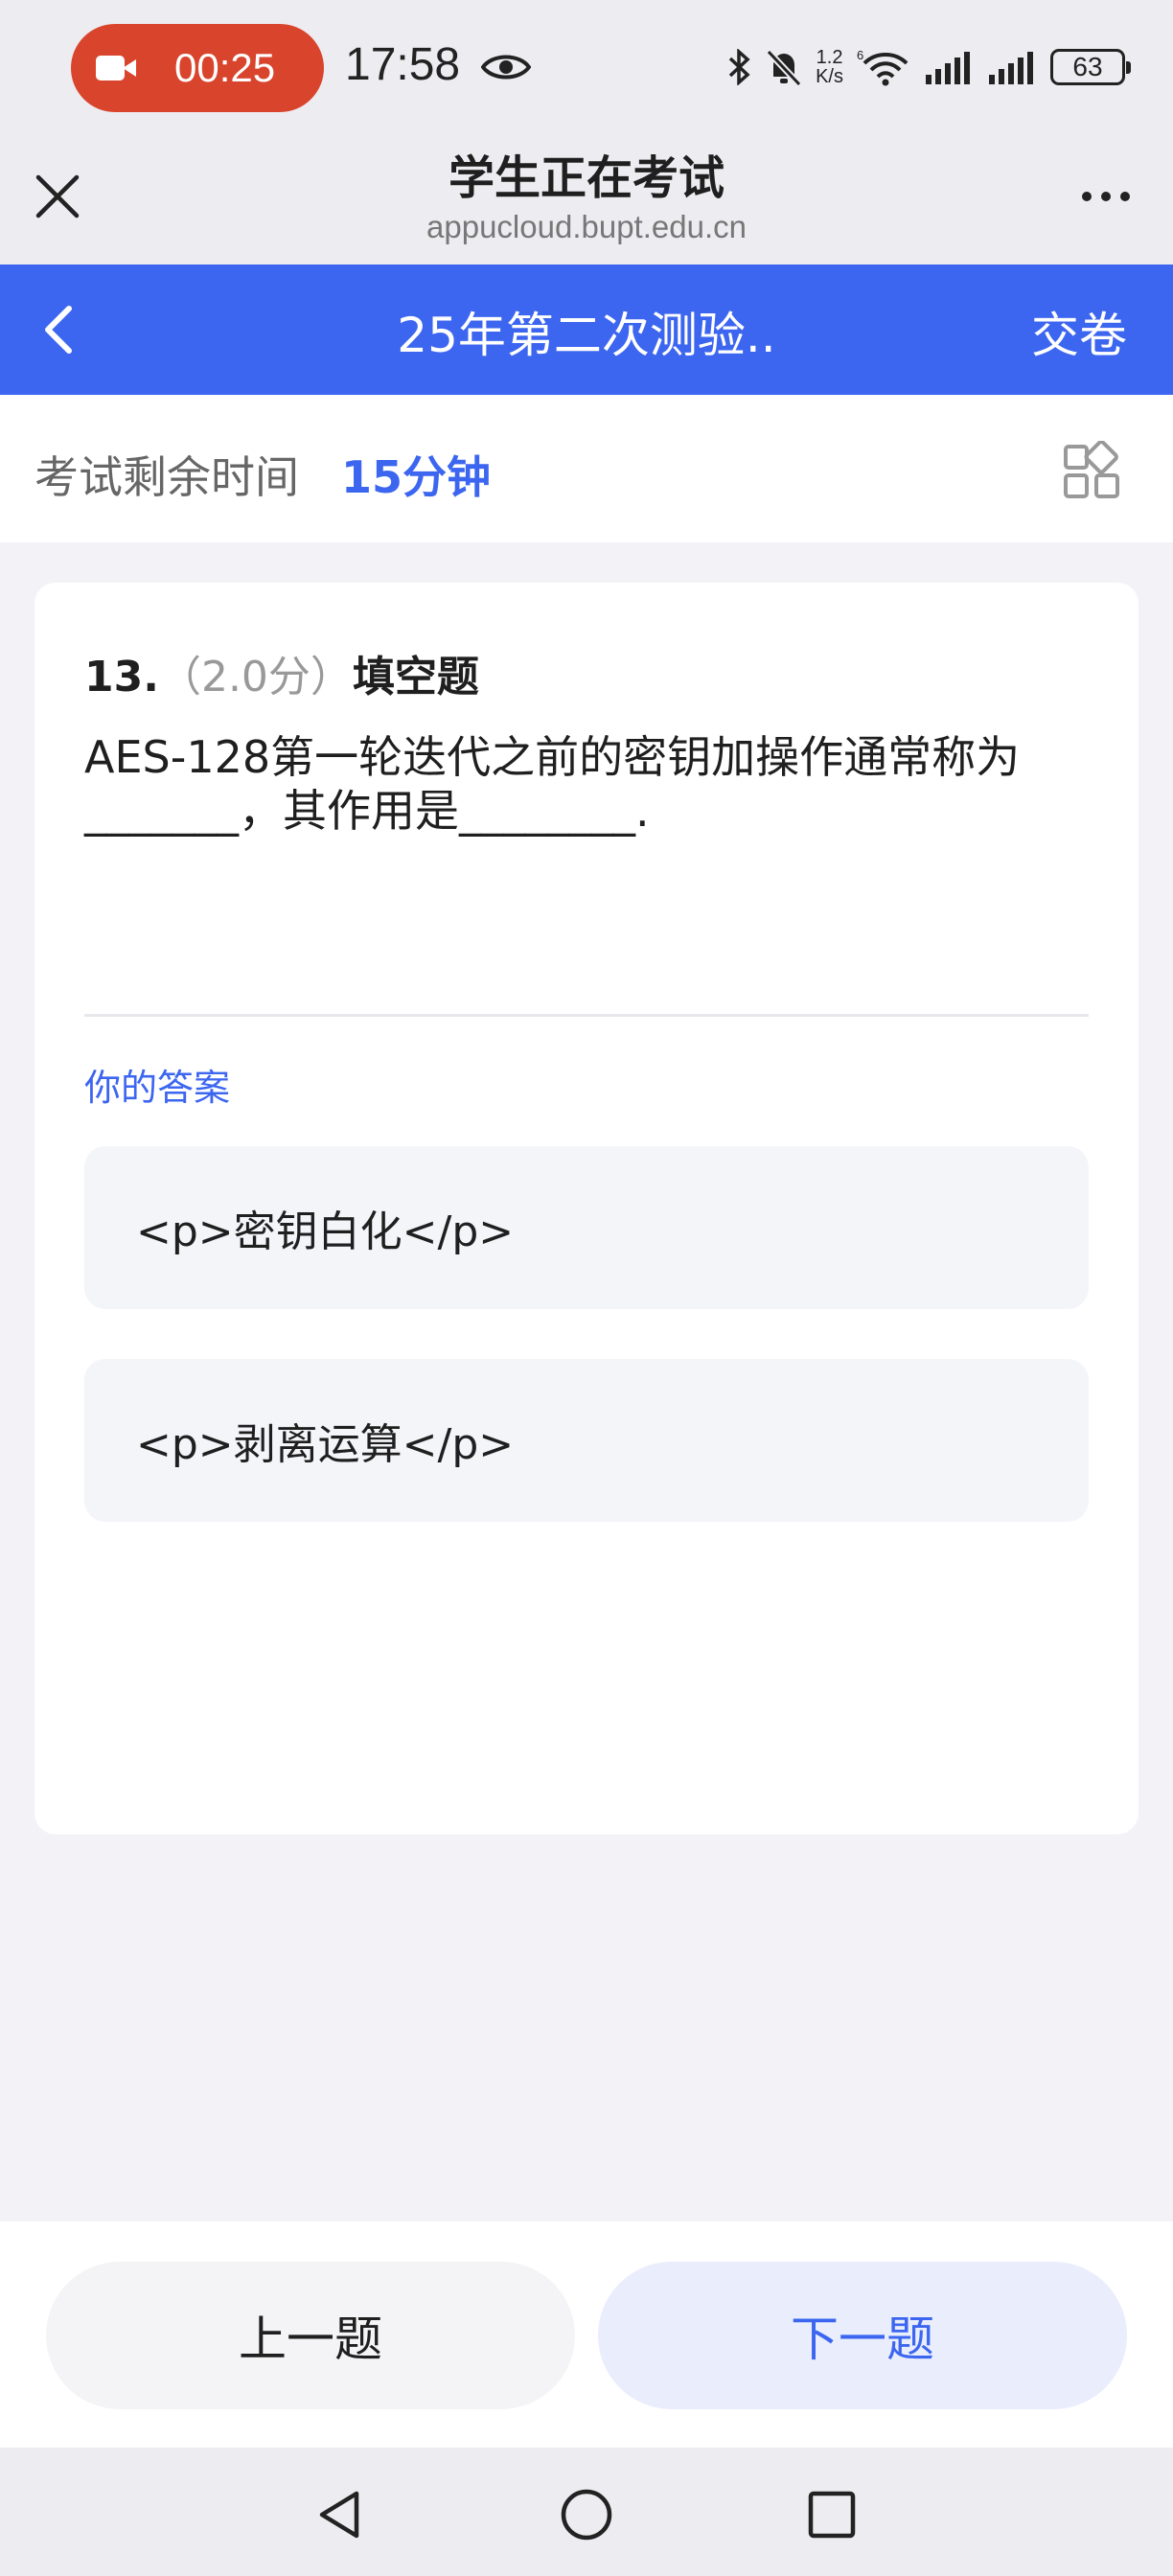 This screenshot has height=2576, width=1173. I want to click on question-text-line-2: _______，其作用是________., so click(367, 811).